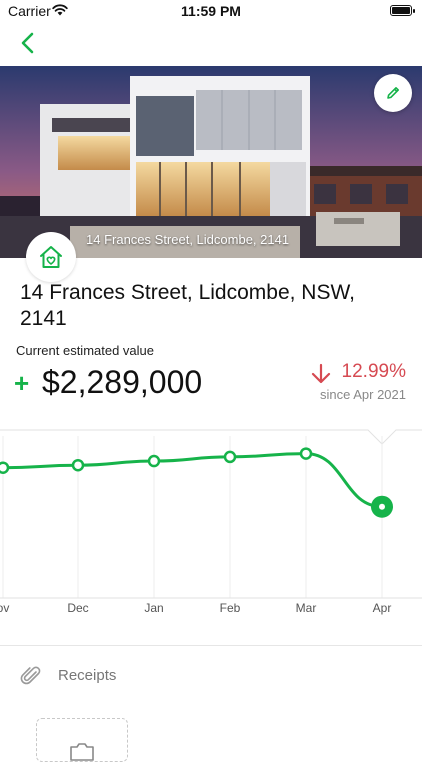 The height and width of the screenshot is (762, 422). What do you see at coordinates (211, 437) in the screenshot?
I see `chart-top-border` at bounding box center [211, 437].